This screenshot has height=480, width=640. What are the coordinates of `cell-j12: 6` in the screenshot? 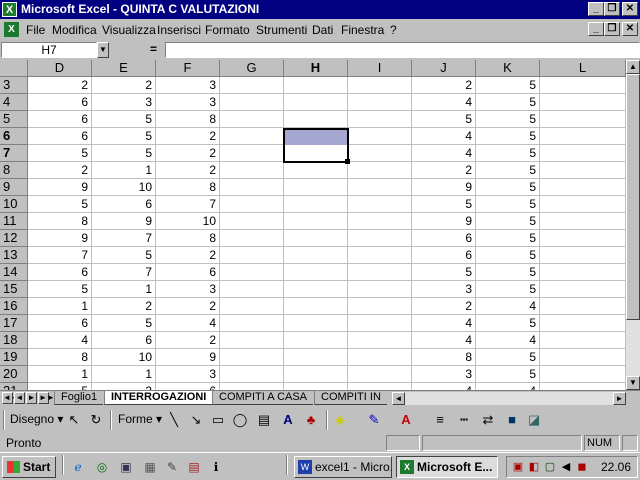 It's located at (444, 238).